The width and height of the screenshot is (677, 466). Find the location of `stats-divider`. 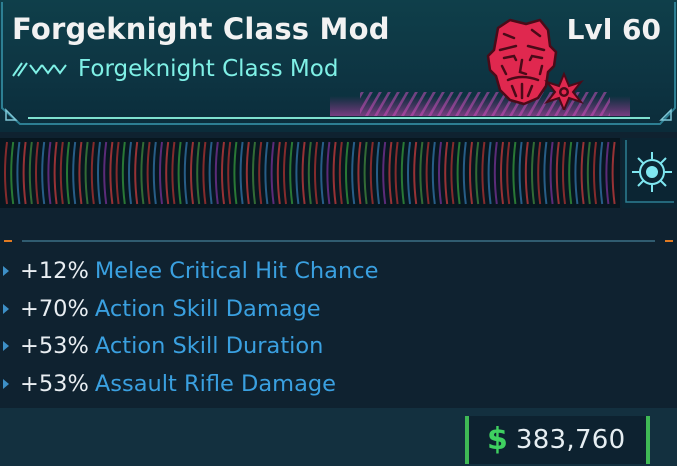

stats-divider is located at coordinates (338, 241).